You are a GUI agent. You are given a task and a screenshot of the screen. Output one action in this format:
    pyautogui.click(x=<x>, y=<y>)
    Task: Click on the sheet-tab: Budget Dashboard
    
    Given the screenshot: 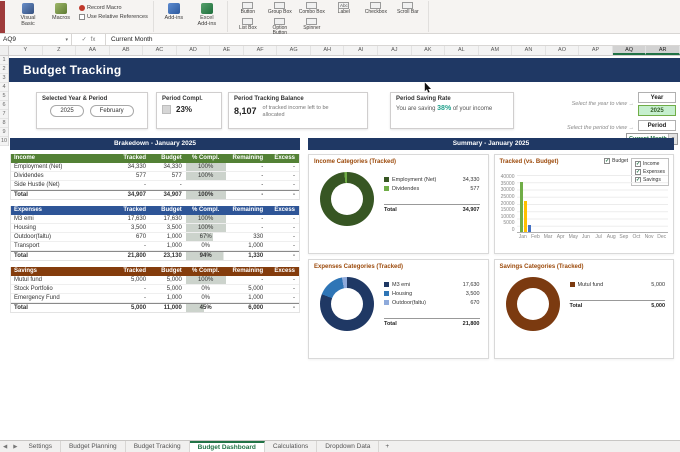 What is the action you would take?
    pyautogui.click(x=227, y=446)
    